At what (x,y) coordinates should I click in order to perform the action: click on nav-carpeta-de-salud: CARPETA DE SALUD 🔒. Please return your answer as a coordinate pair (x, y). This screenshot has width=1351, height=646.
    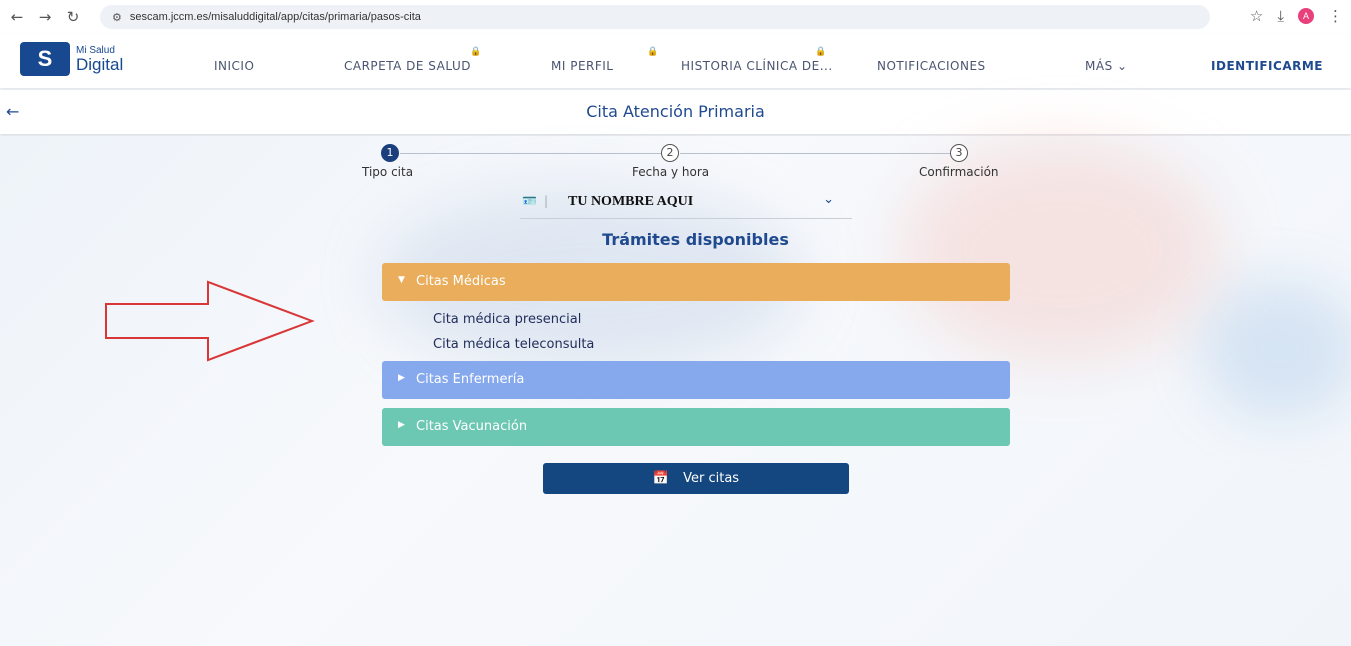
    Looking at the image, I should click on (412, 60).